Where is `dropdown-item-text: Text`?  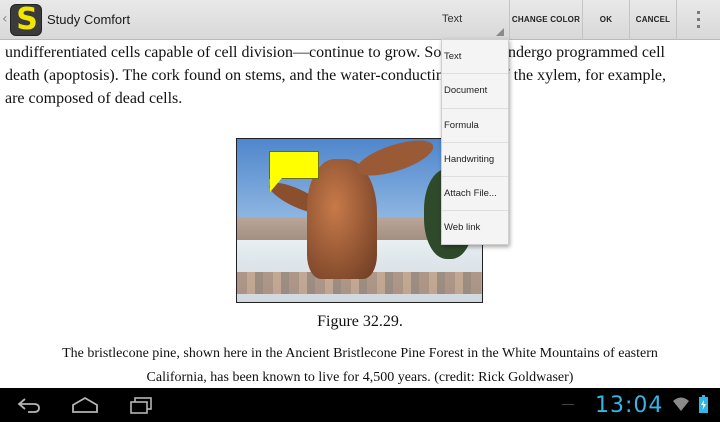 dropdown-item-text: Text is located at coordinates (475, 57).